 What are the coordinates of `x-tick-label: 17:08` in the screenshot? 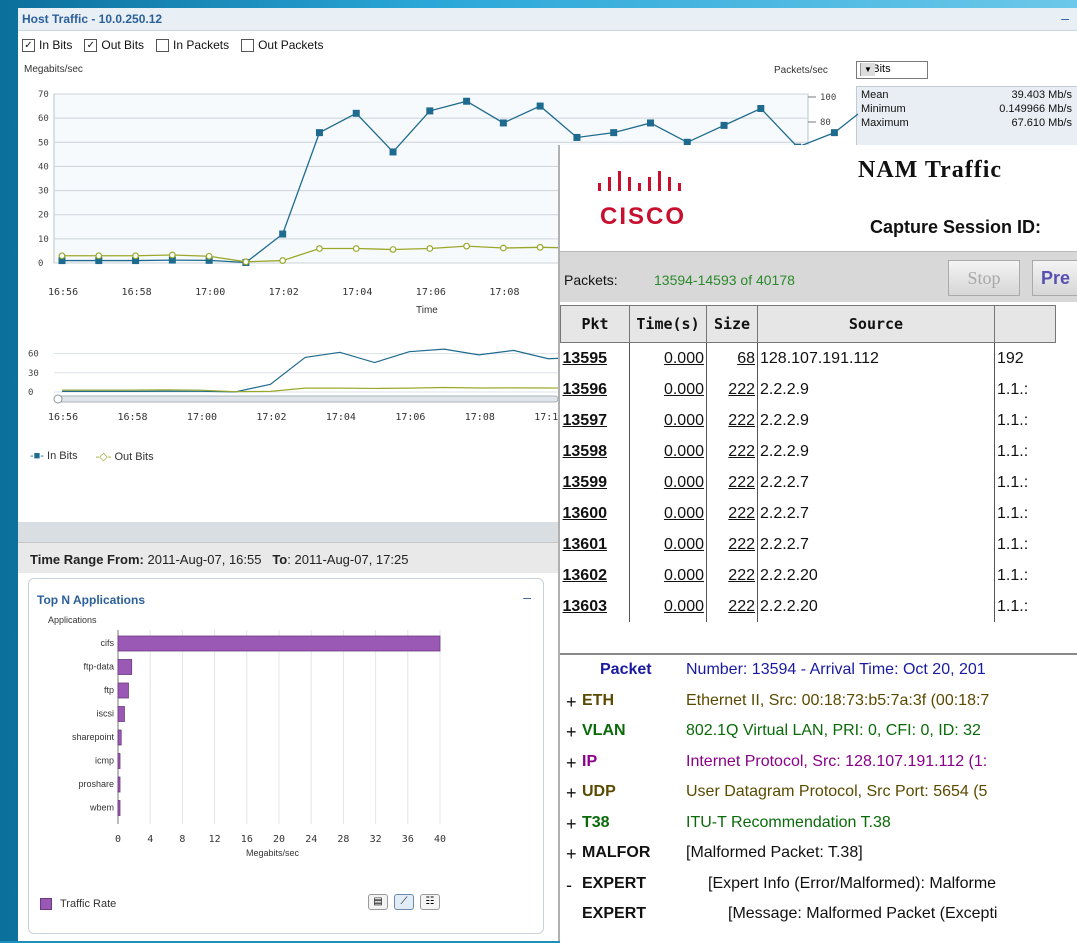 It's located at (504, 292).